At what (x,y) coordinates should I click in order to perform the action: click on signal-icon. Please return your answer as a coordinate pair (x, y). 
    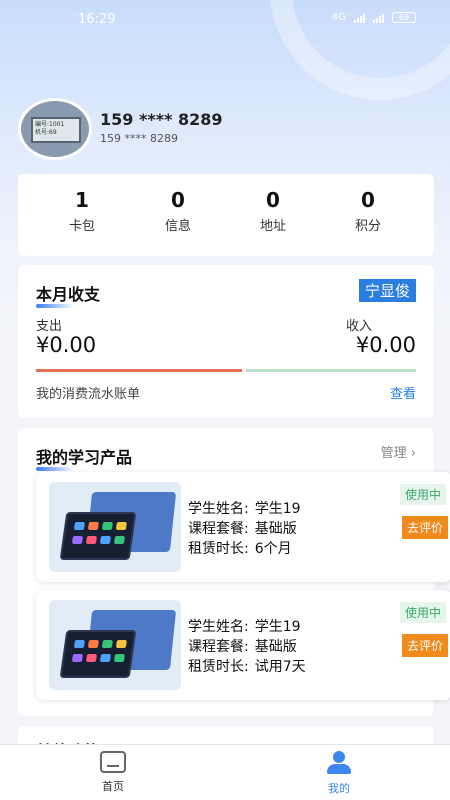
    Looking at the image, I should click on (359, 18).